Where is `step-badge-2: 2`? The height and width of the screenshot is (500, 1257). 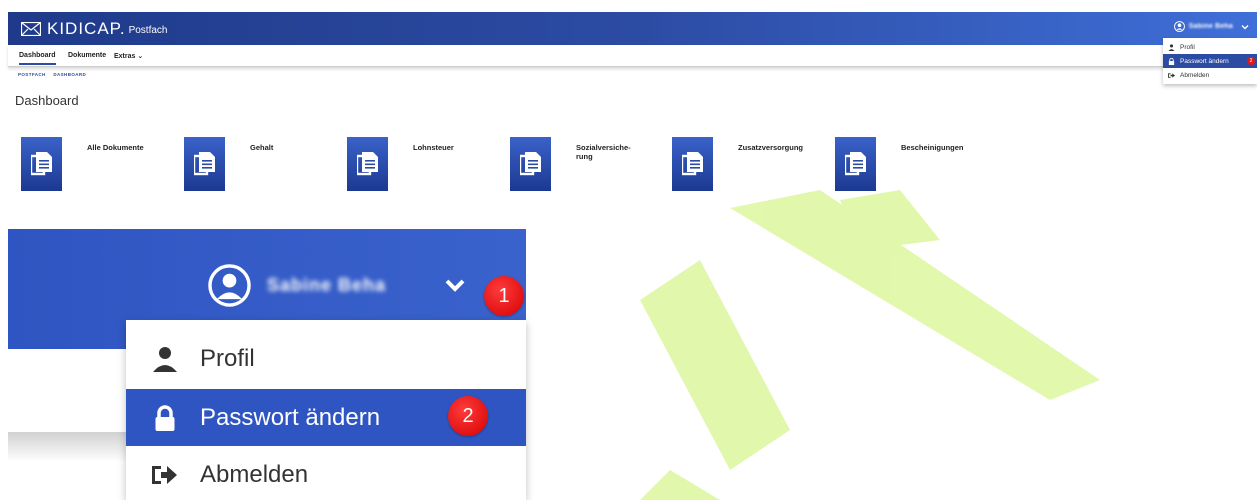
step-badge-2: 2 is located at coordinates (468, 416).